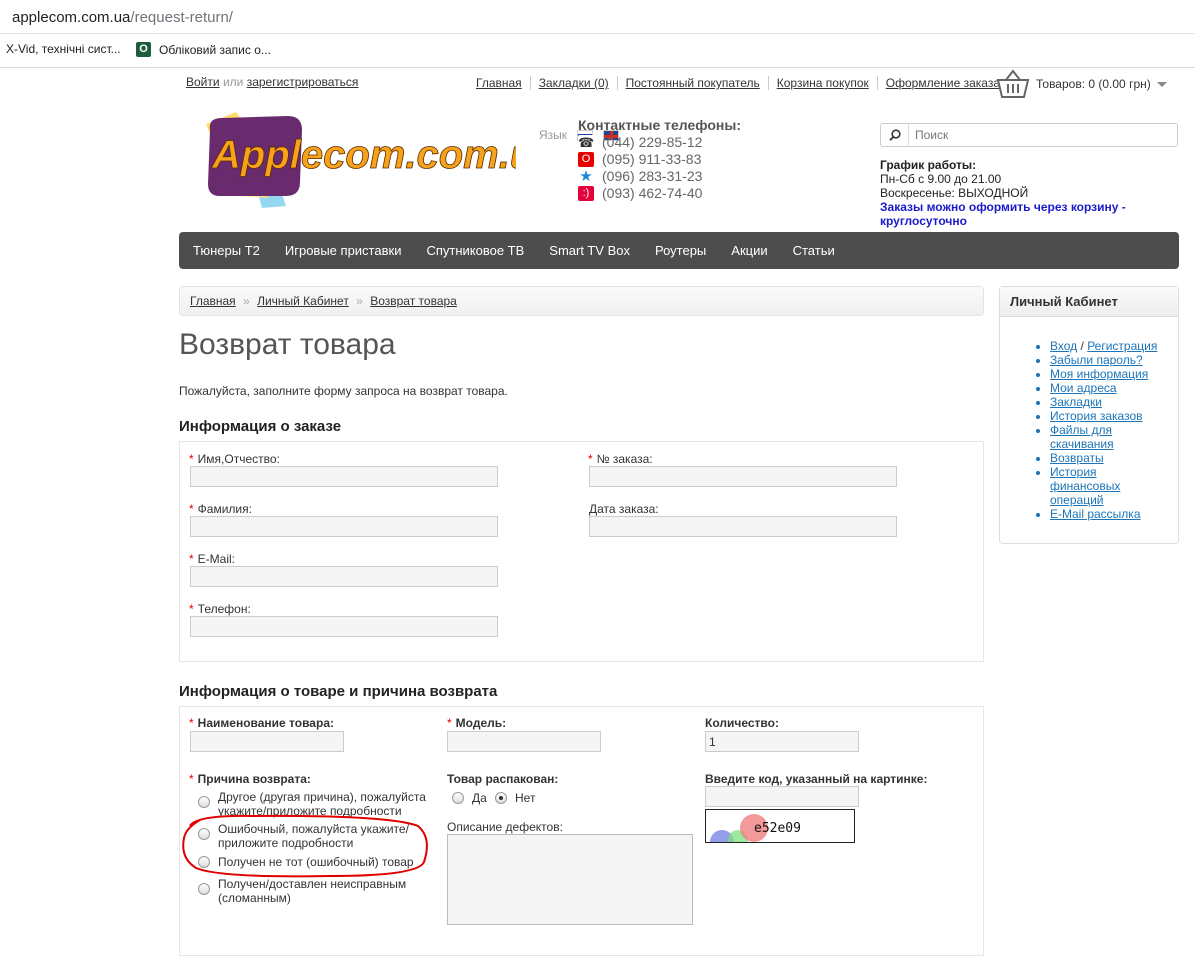 The image size is (1195, 967). What do you see at coordinates (224, 509) in the screenshot?
I see `label-text: Фамилия:` at bounding box center [224, 509].